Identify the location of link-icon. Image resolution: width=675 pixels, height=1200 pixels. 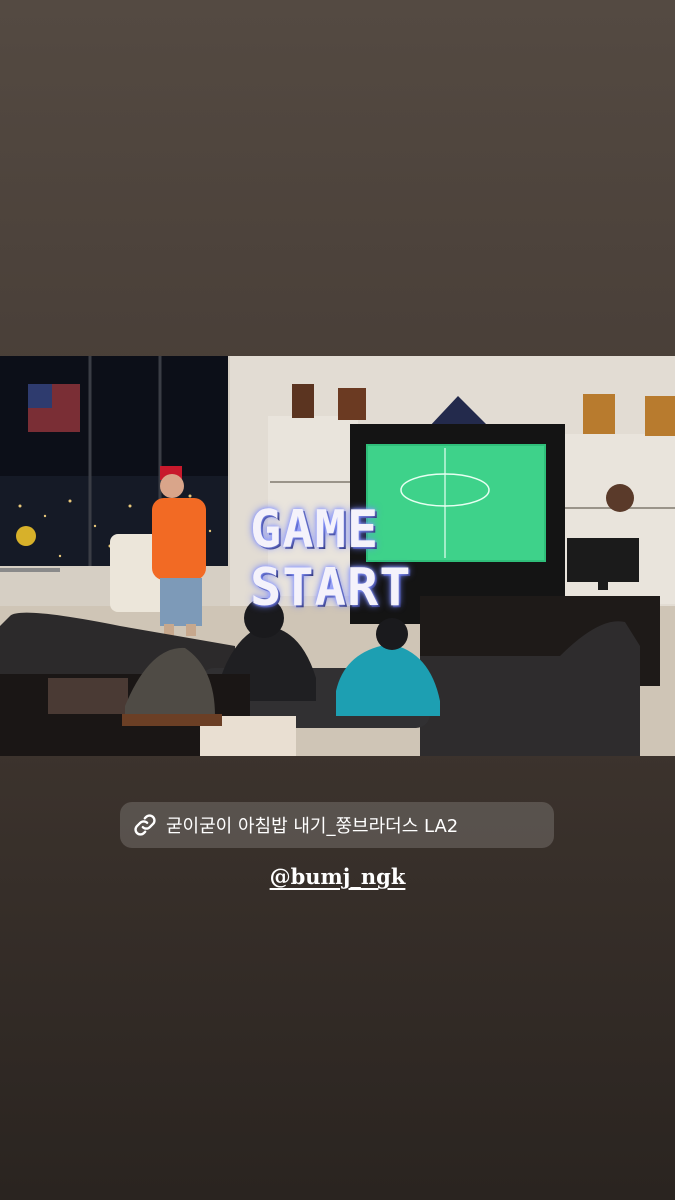
(145, 825).